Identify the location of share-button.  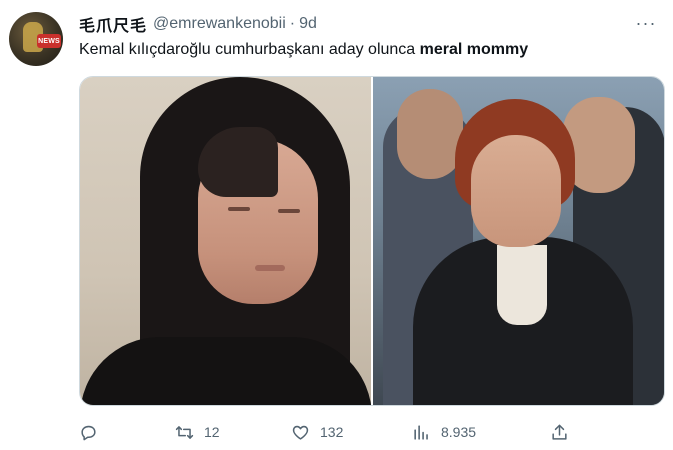
(559, 432).